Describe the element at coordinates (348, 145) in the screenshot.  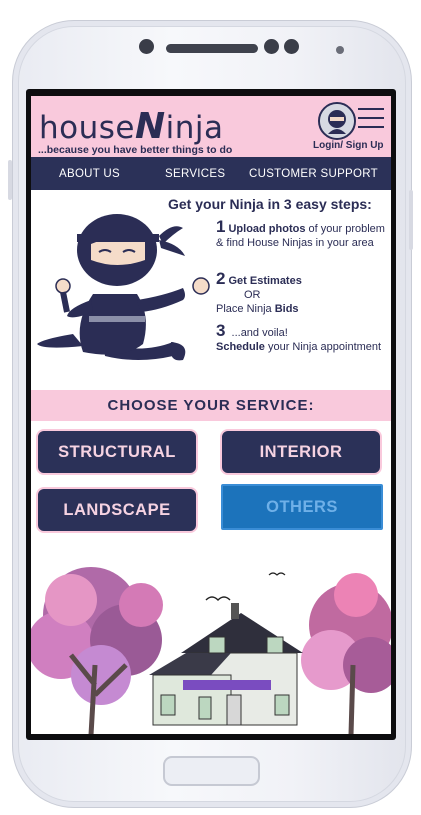
I see `login-signup-link: Login/ Sign Up` at that location.